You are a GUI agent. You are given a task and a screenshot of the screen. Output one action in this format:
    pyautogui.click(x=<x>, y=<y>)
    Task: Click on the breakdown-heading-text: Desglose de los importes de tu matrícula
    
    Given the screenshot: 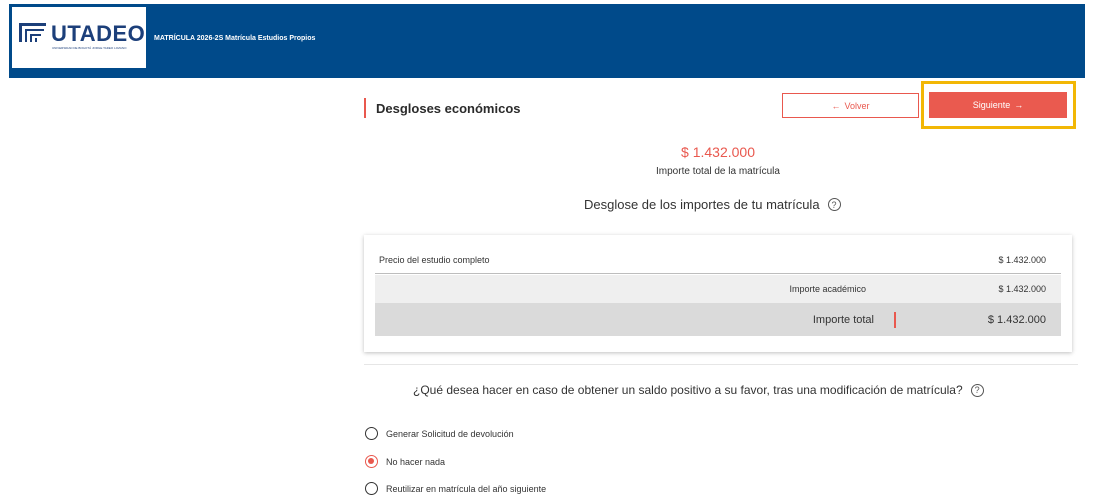 What is the action you would take?
    pyautogui.click(x=702, y=204)
    